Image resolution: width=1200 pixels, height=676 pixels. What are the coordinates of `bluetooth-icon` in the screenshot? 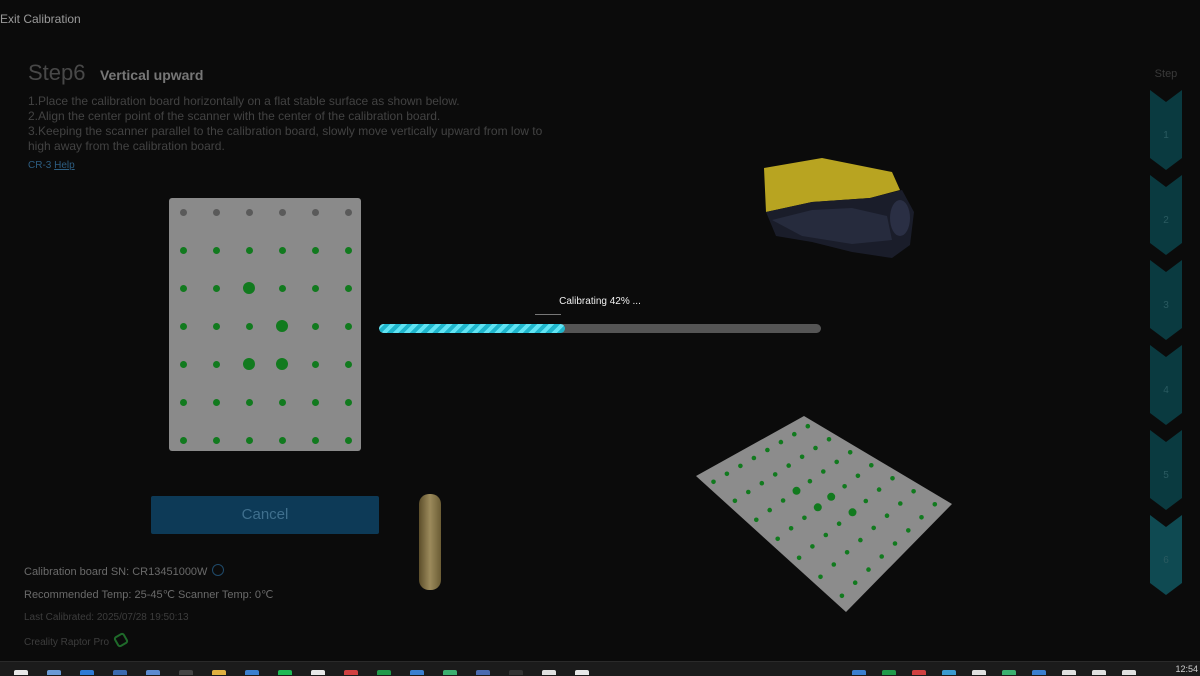 It's located at (417, 672).